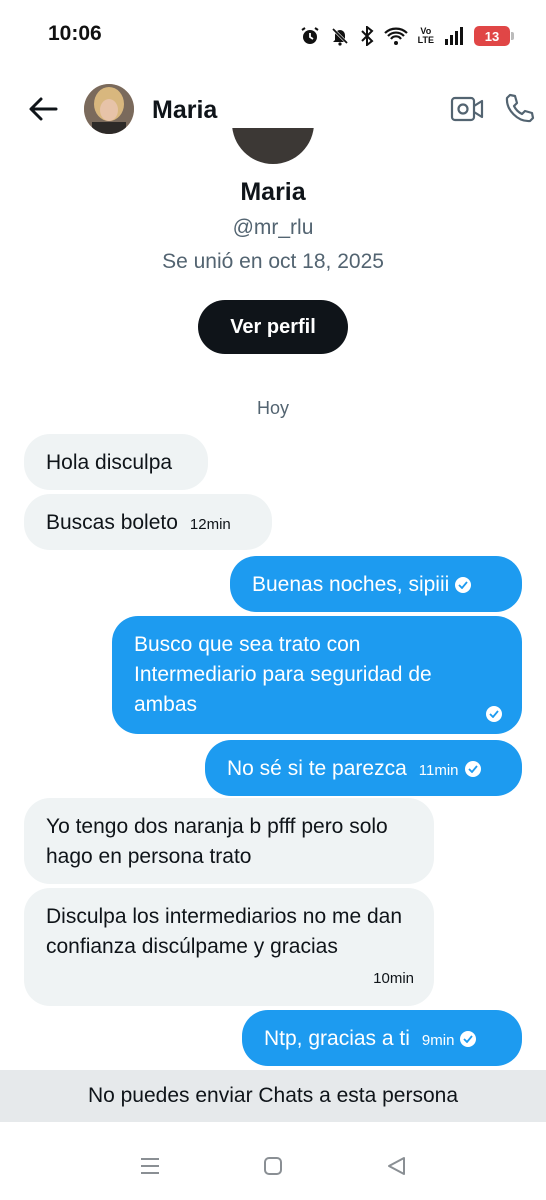  I want to click on back-nav-button, so click(396, 1166).